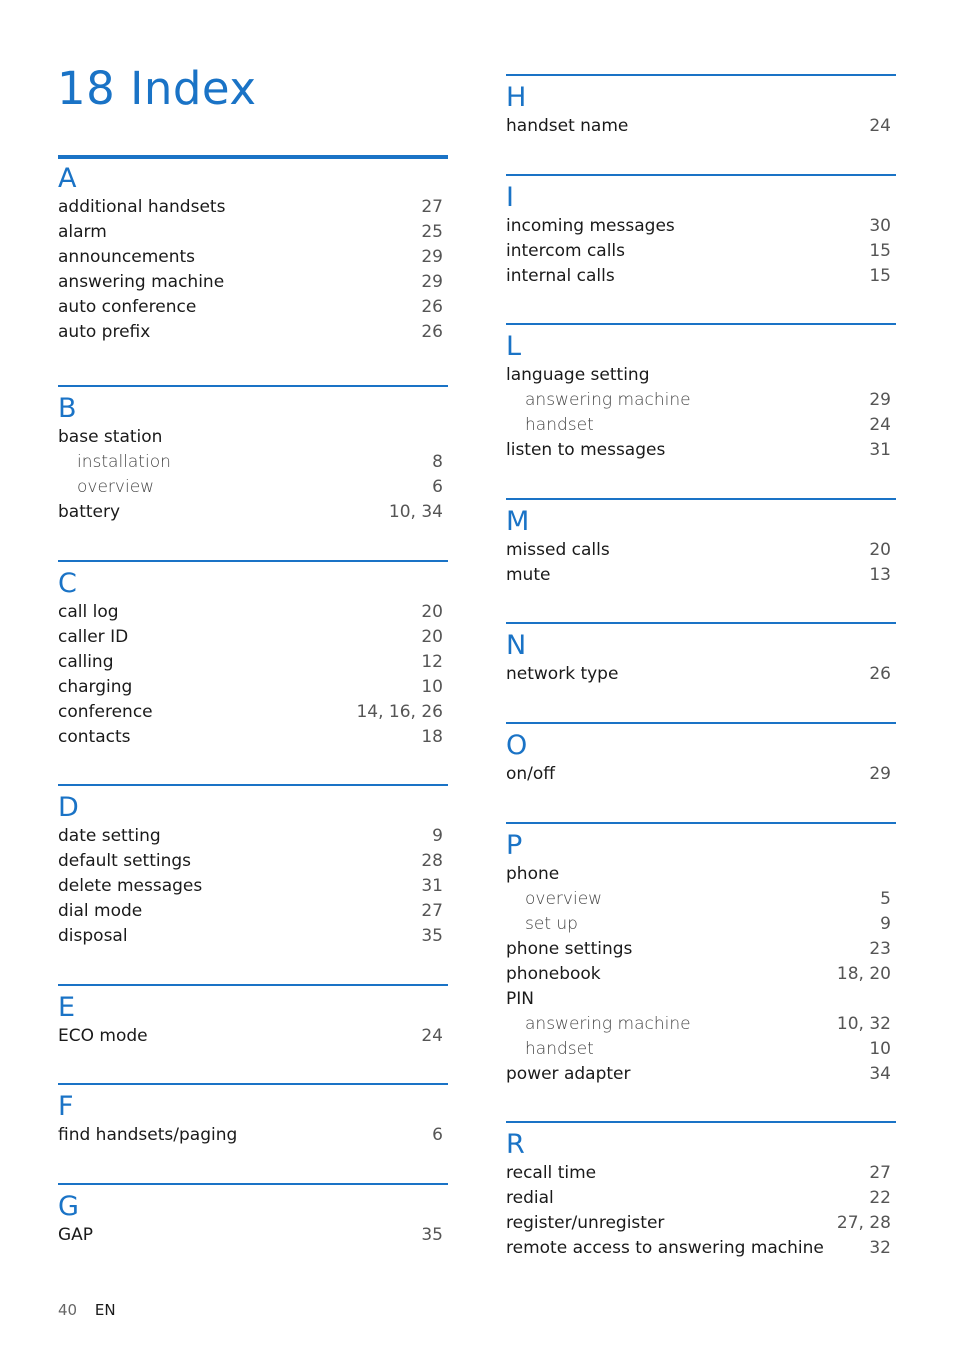  I want to click on entry-page-numbers: 26, so click(432, 307).